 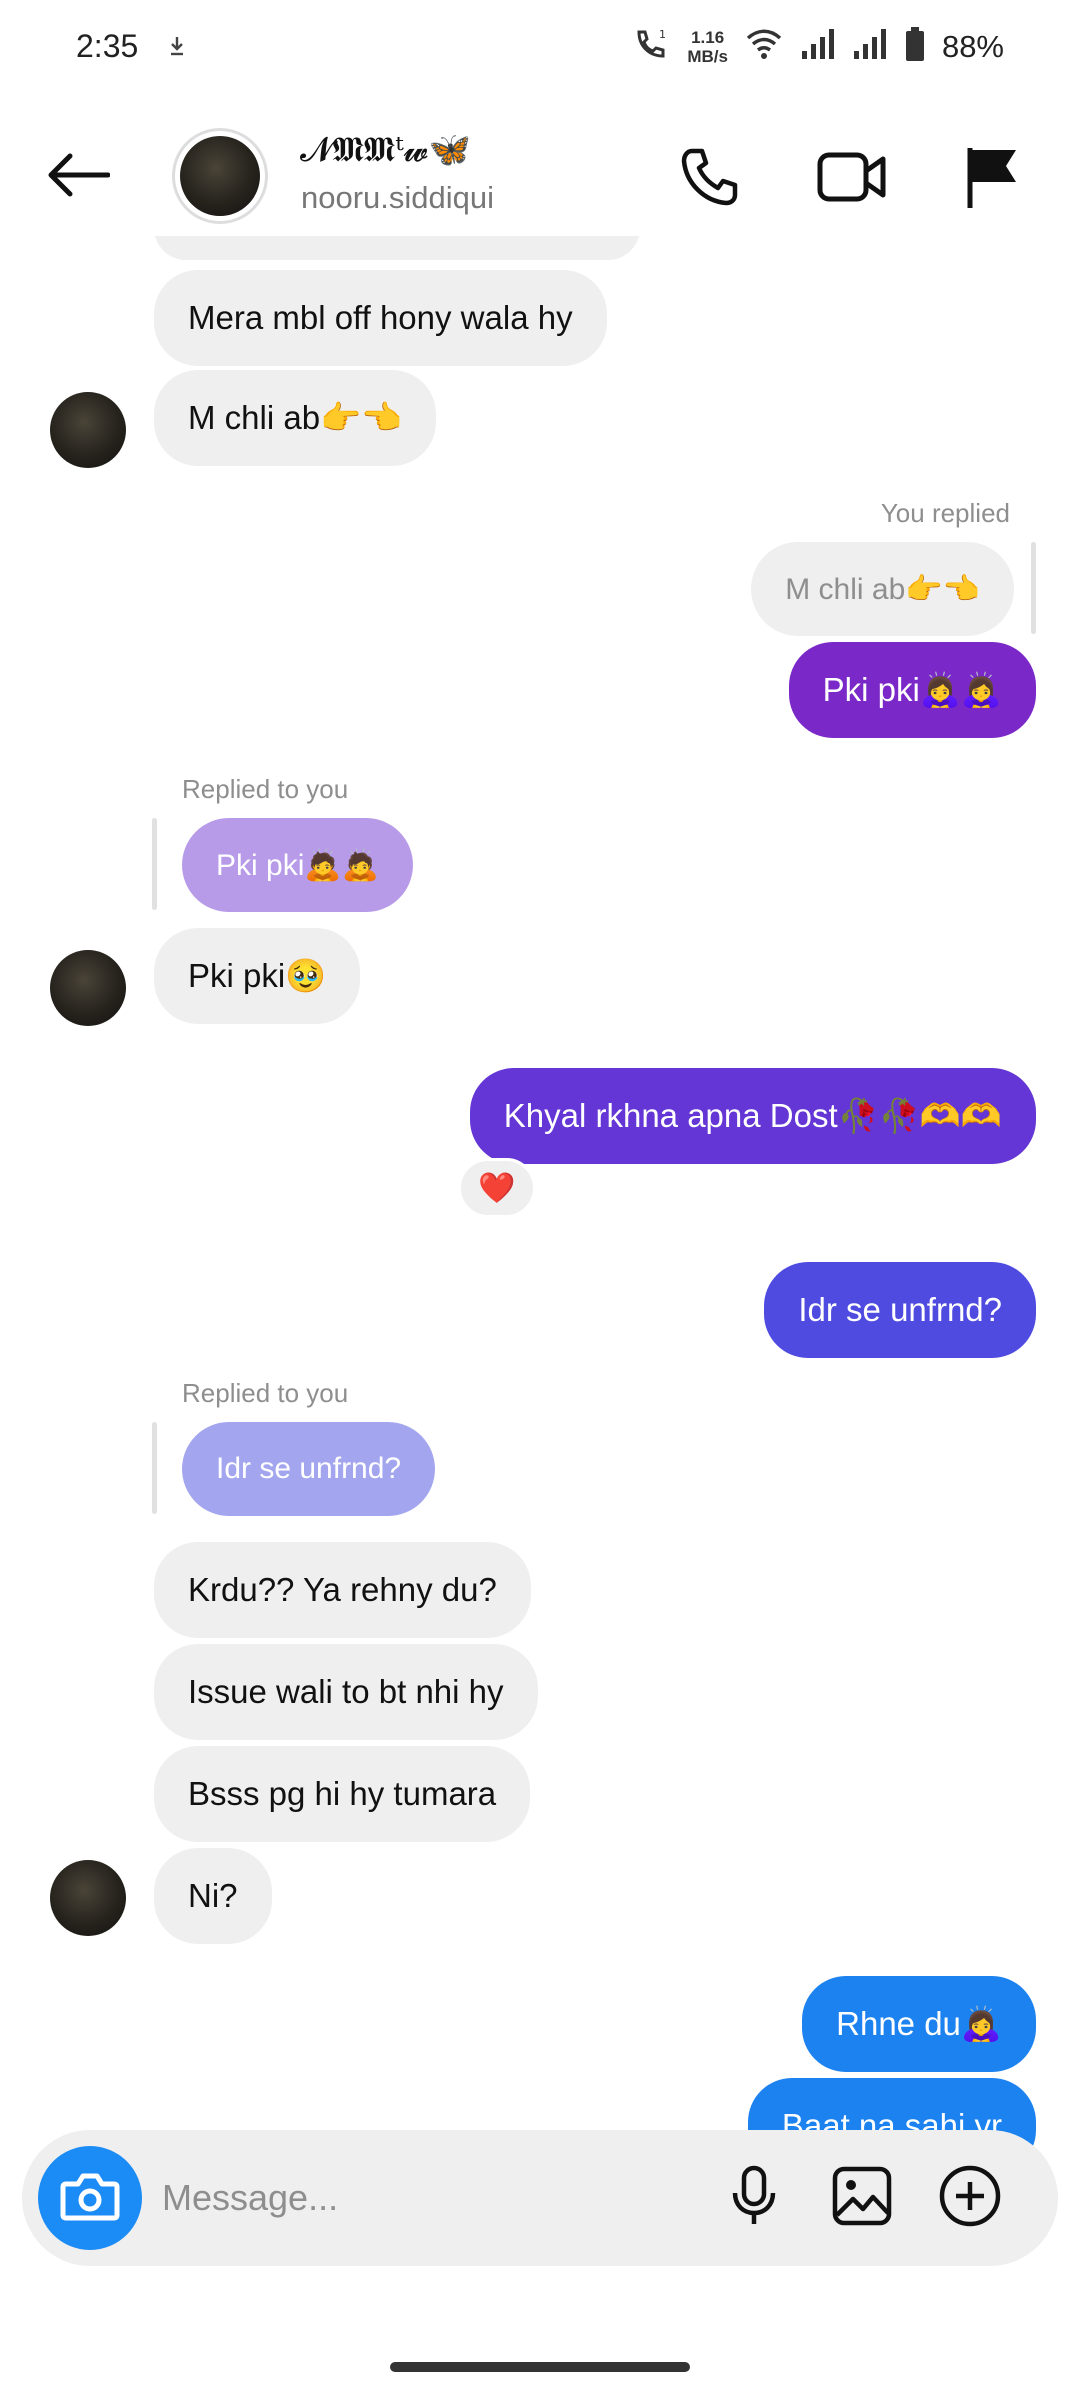 I want to click on message-bubble-incoming: Krdu?? Ya rehny du?, so click(x=342, y=1590).